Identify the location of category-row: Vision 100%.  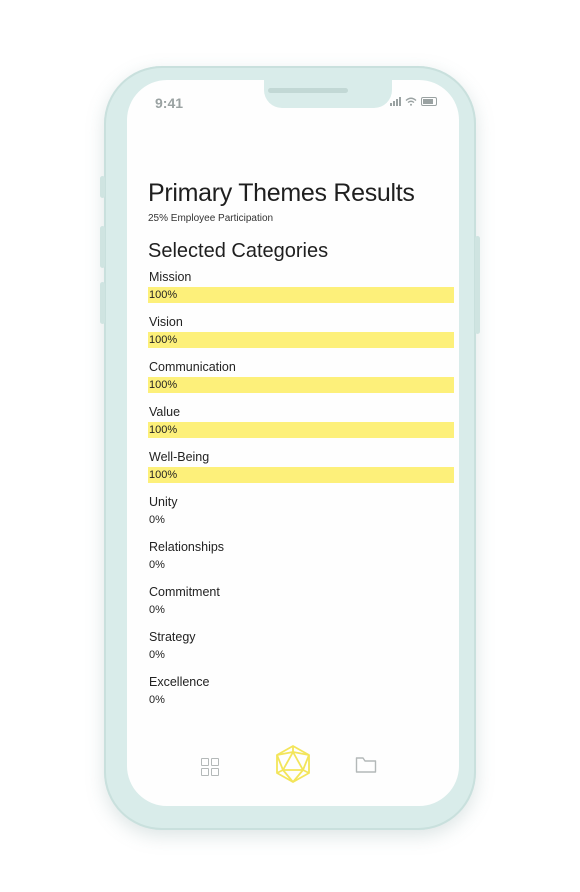
(301, 337).